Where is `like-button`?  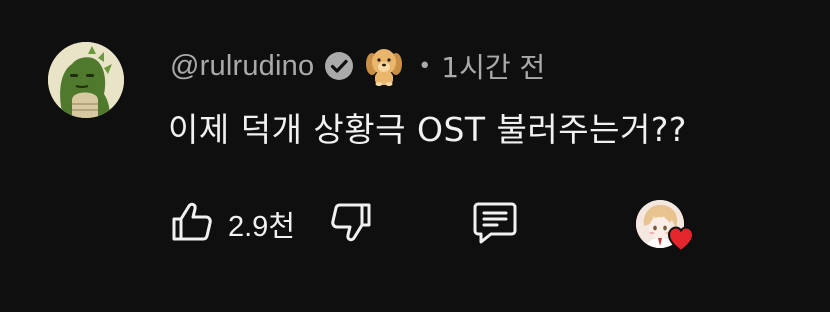 like-button is located at coordinates (192, 224).